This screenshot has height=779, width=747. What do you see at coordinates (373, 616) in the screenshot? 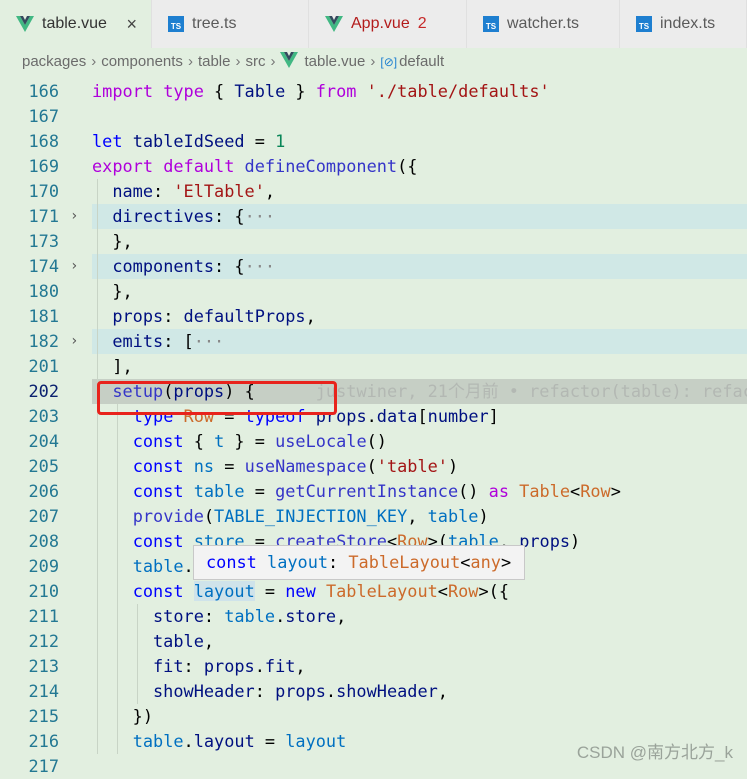
I see `code-line: 211 store: table.store,` at bounding box center [373, 616].